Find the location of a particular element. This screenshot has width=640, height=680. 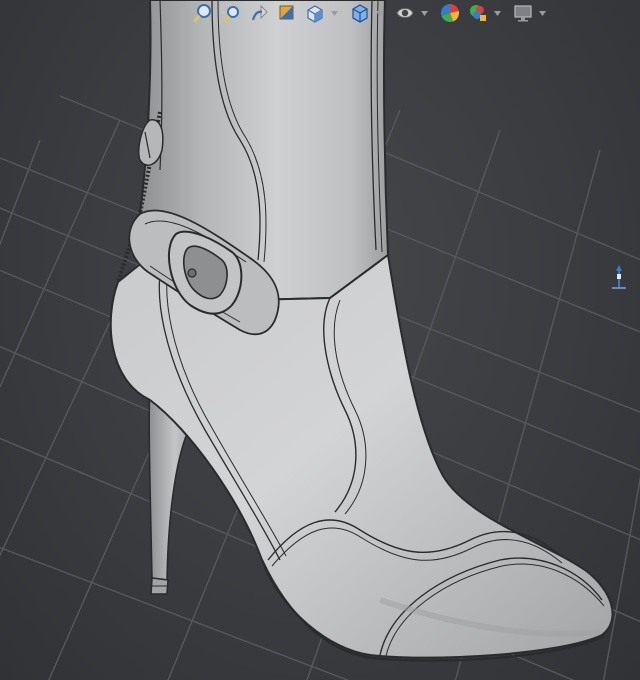

zoom-to-area-button is located at coordinates (231, 13).